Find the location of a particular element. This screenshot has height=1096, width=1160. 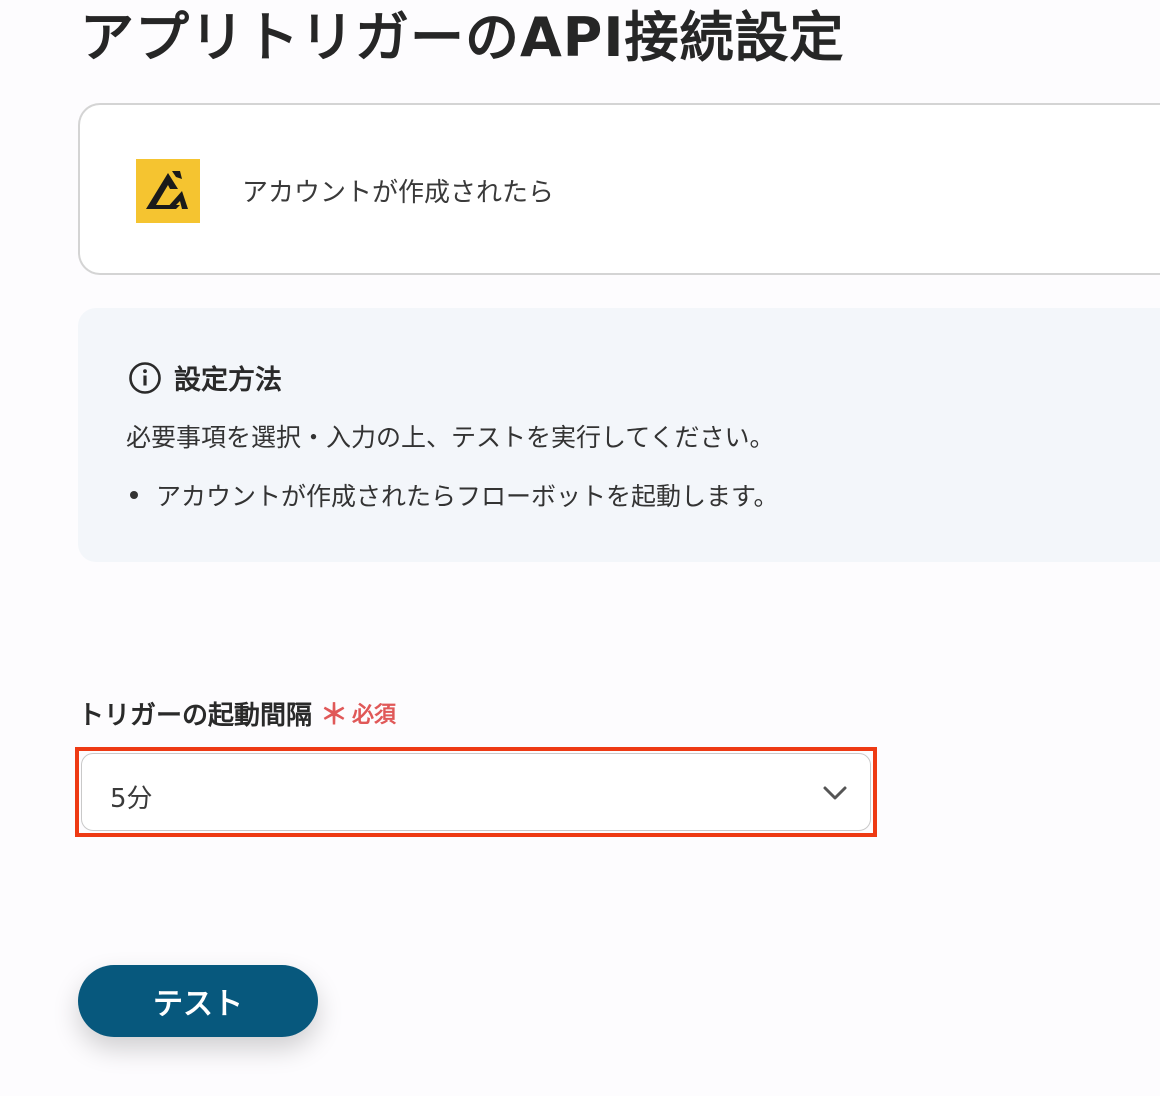

info-title: 設定方法 is located at coordinates (228, 380).